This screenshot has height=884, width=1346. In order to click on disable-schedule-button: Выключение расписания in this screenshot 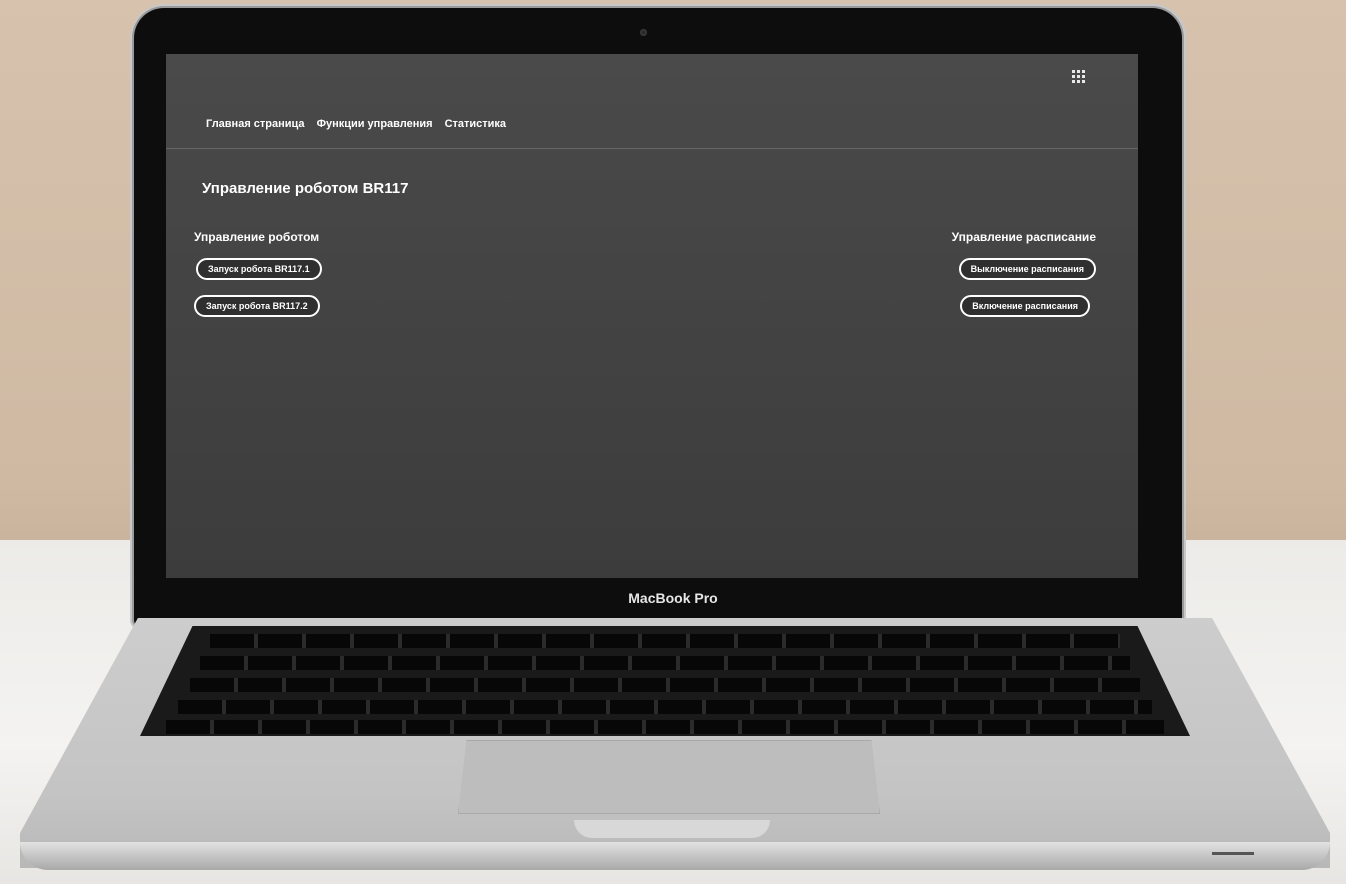, I will do `click(1027, 269)`.